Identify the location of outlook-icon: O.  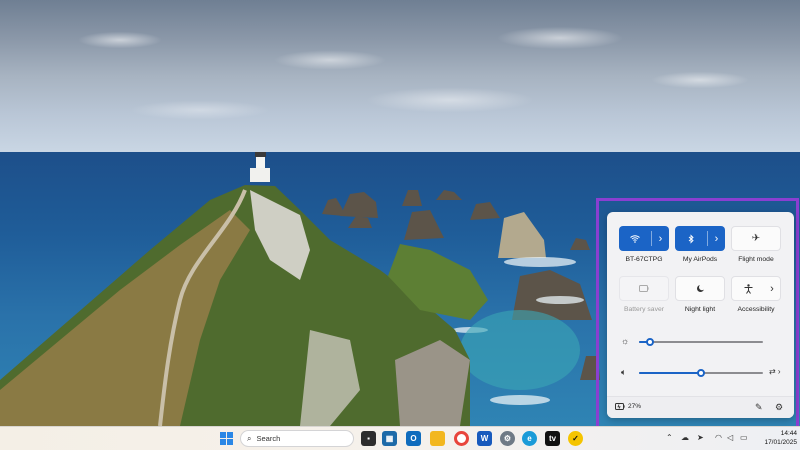
(413, 438).